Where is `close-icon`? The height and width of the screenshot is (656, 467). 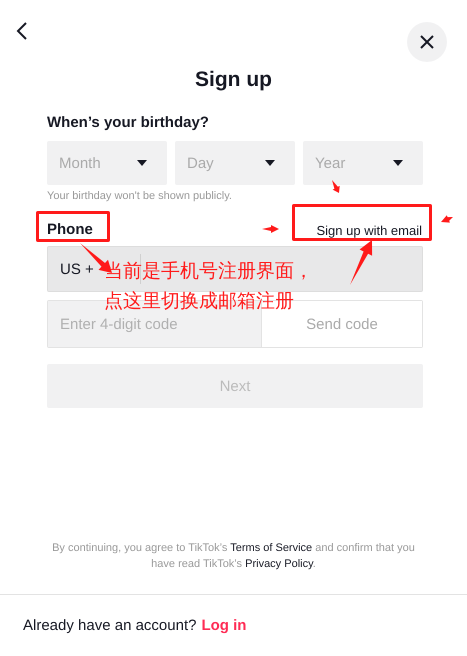
close-icon is located at coordinates (427, 42).